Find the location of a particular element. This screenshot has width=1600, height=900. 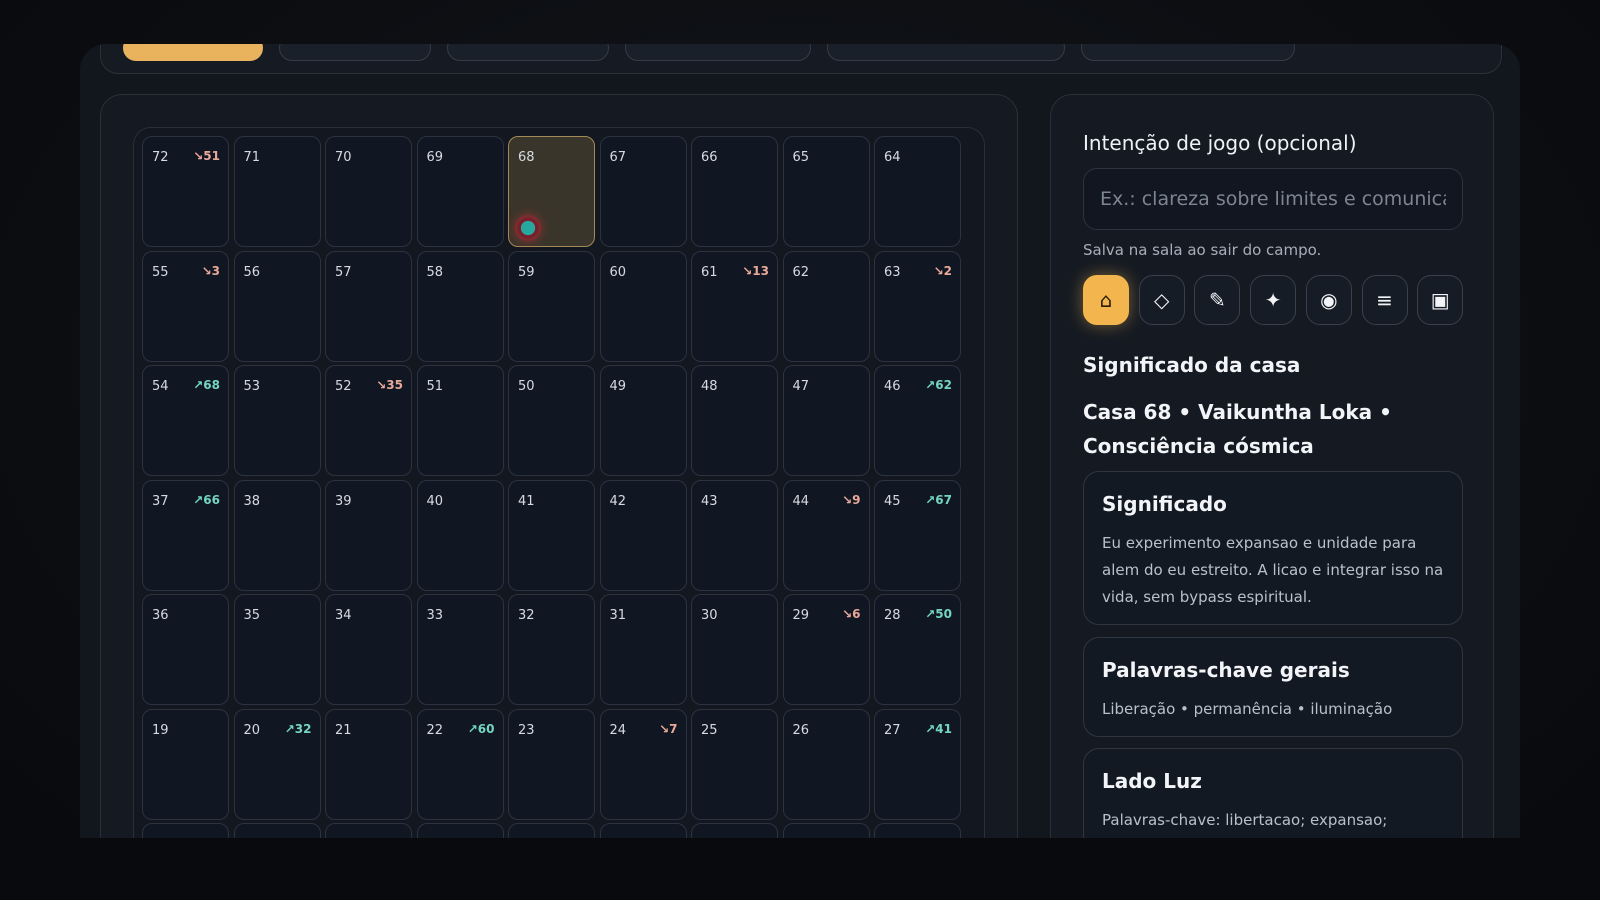

ladder-indicator: ↗60 is located at coordinates (481, 729).